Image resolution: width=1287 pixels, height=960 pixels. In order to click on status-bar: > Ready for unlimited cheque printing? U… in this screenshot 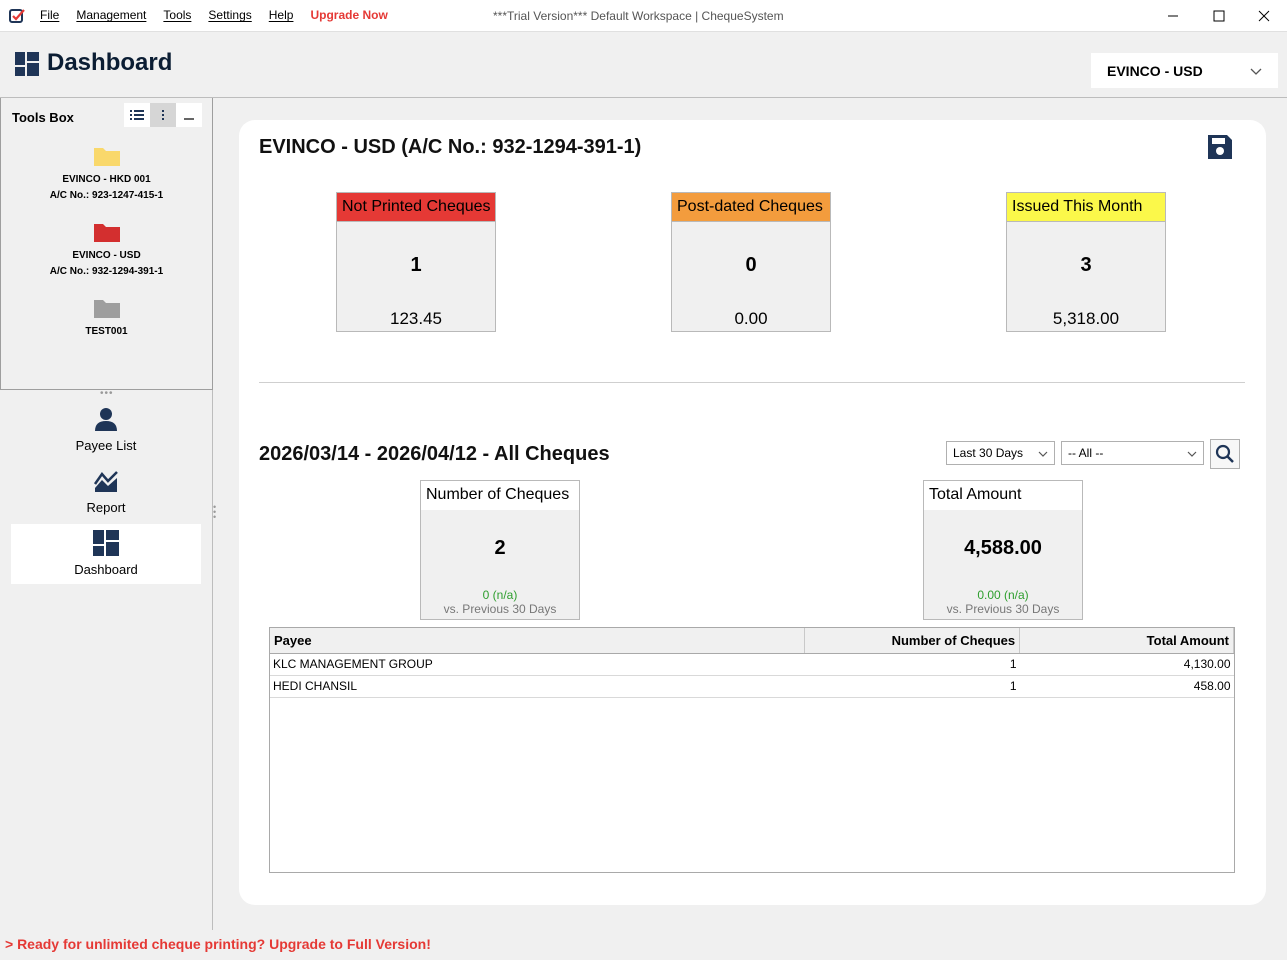, I will do `click(643, 945)`.